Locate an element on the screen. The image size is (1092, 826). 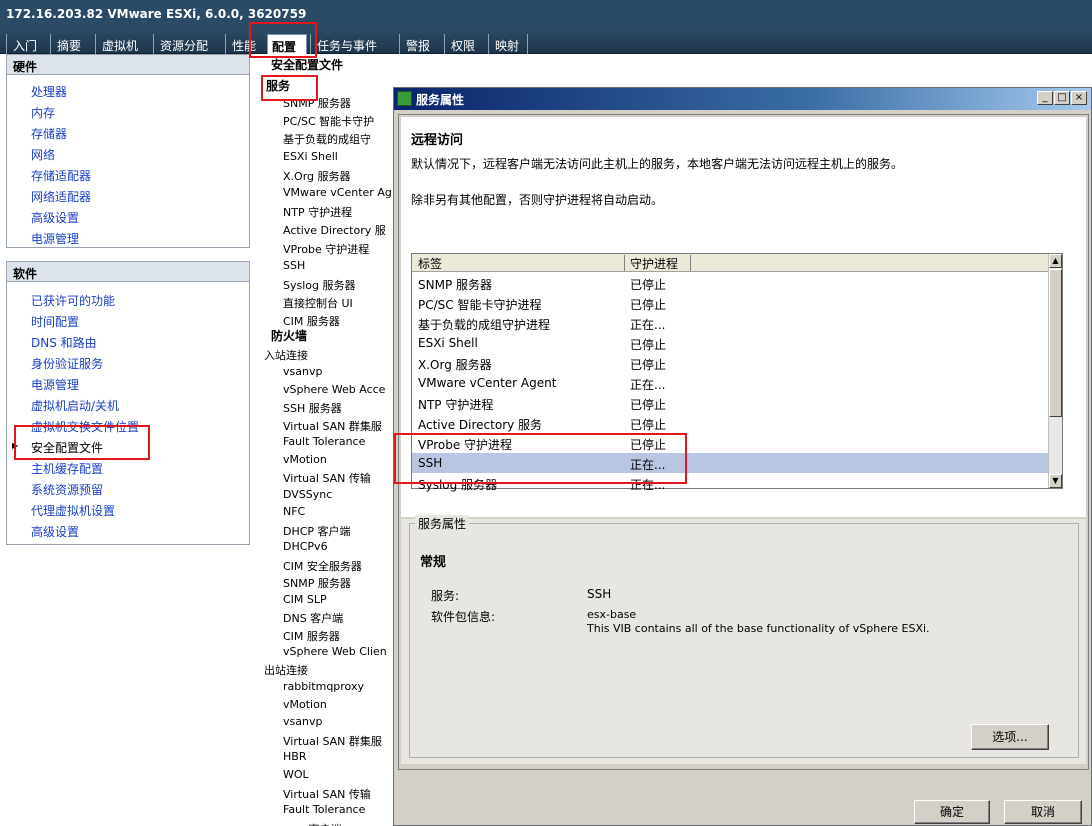
inbound-rule-item: CIM 服务器 is located at coordinates (311, 636).